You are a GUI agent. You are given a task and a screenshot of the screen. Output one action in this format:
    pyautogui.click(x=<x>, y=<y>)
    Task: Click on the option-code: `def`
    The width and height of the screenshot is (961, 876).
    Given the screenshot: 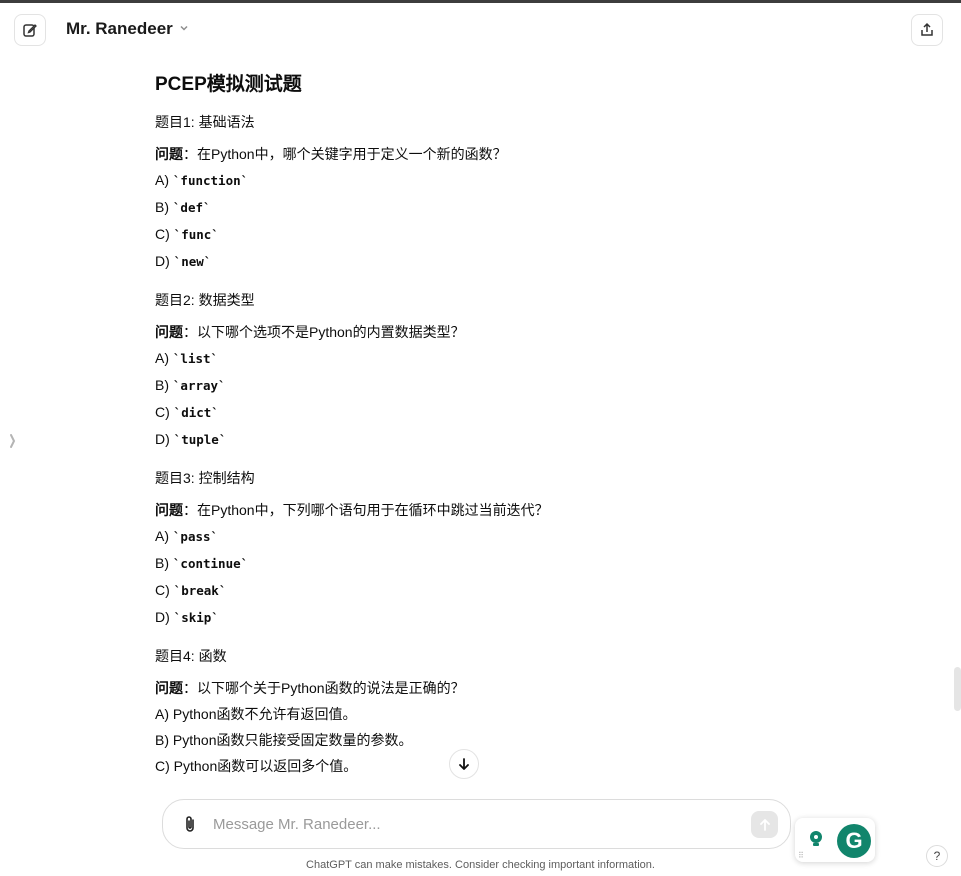 What is the action you would take?
    pyautogui.click(x=191, y=207)
    